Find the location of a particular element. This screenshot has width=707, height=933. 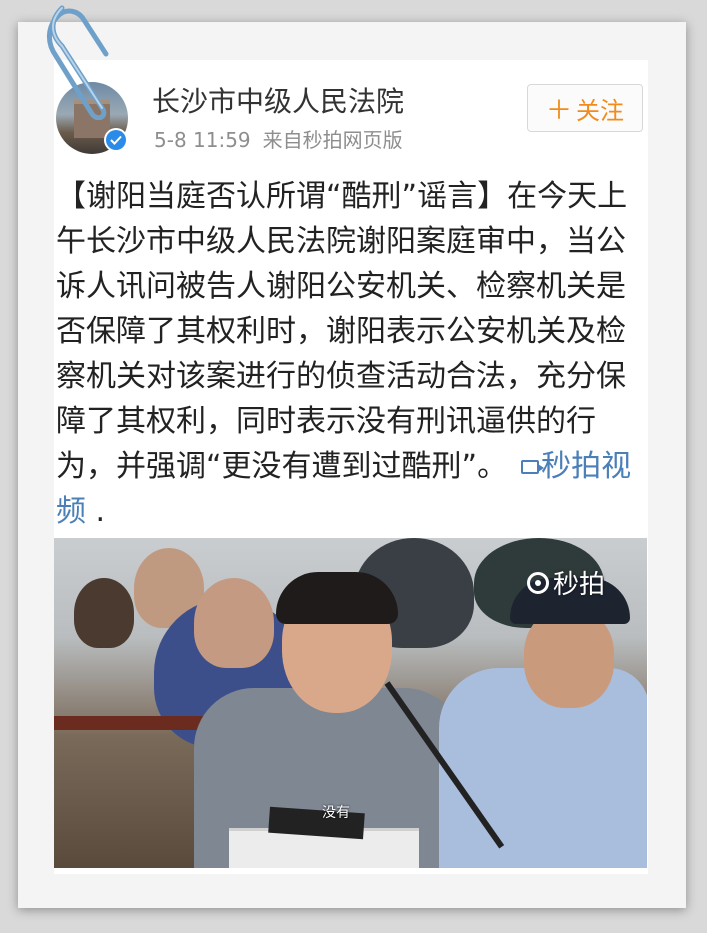

paperclip-icon is located at coordinates (78, 62).